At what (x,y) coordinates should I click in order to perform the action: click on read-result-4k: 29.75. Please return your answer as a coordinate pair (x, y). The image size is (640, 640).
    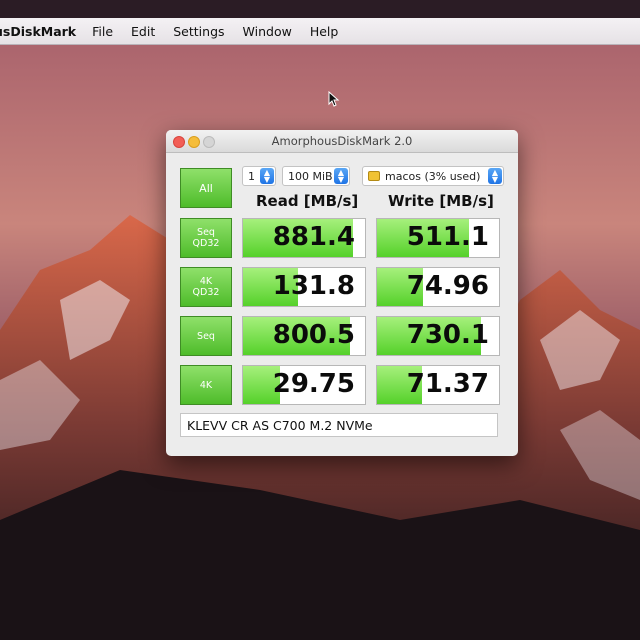
    Looking at the image, I should click on (304, 385).